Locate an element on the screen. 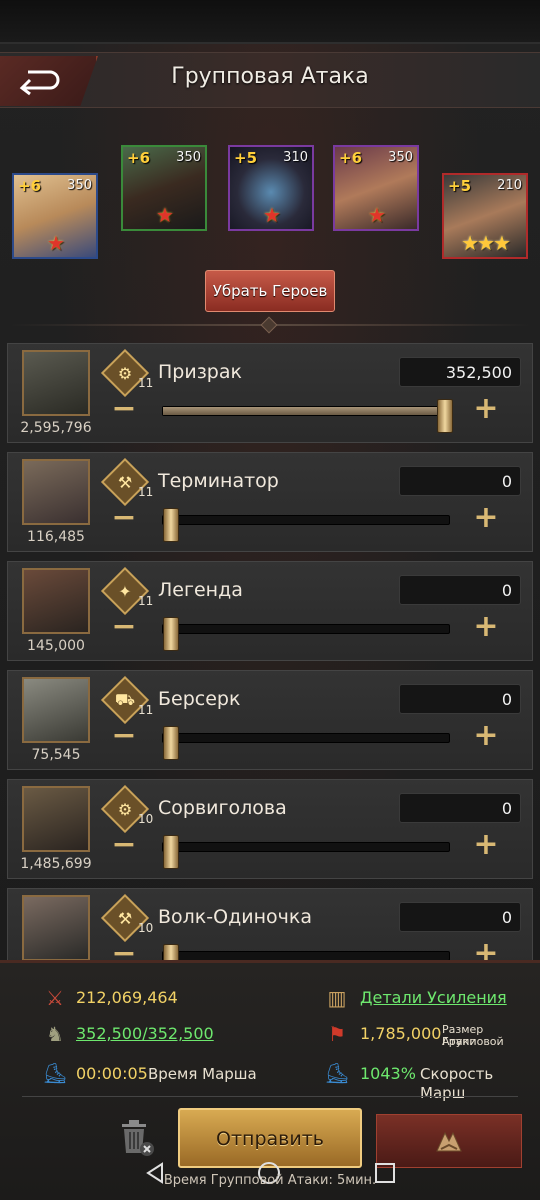  troop-row: ⚒ 10 Волк-Одиночка 0 − + is located at coordinates (270, 924).